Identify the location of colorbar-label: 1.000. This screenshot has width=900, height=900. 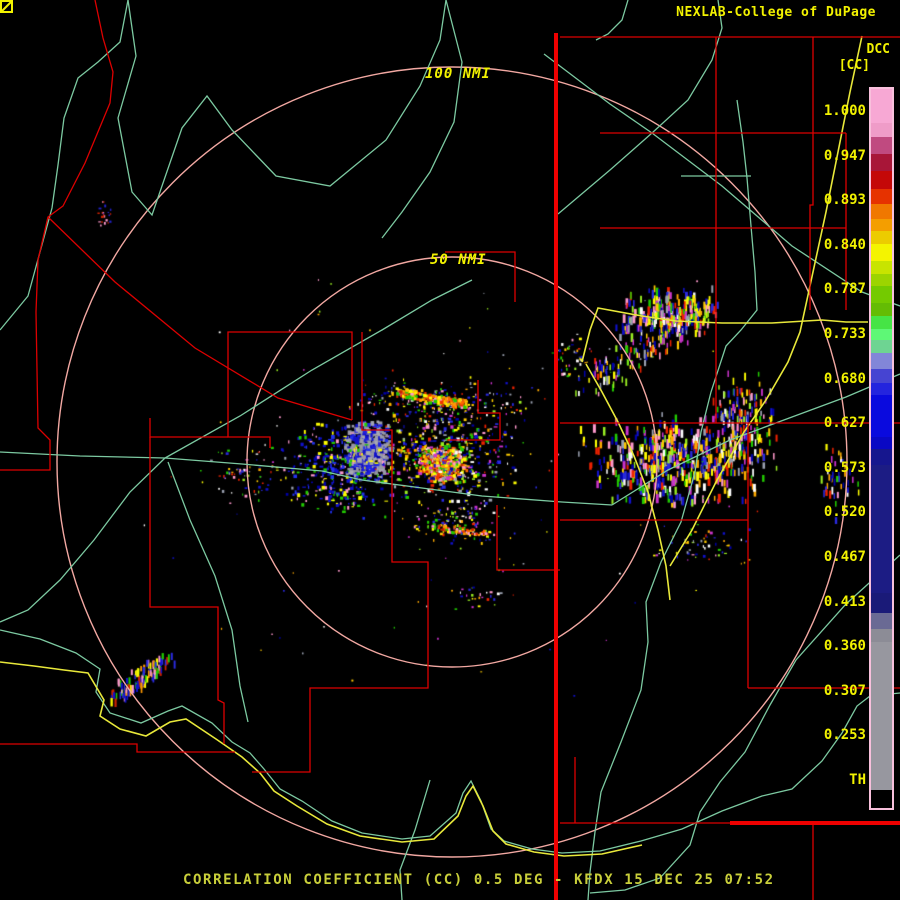
(844, 111).